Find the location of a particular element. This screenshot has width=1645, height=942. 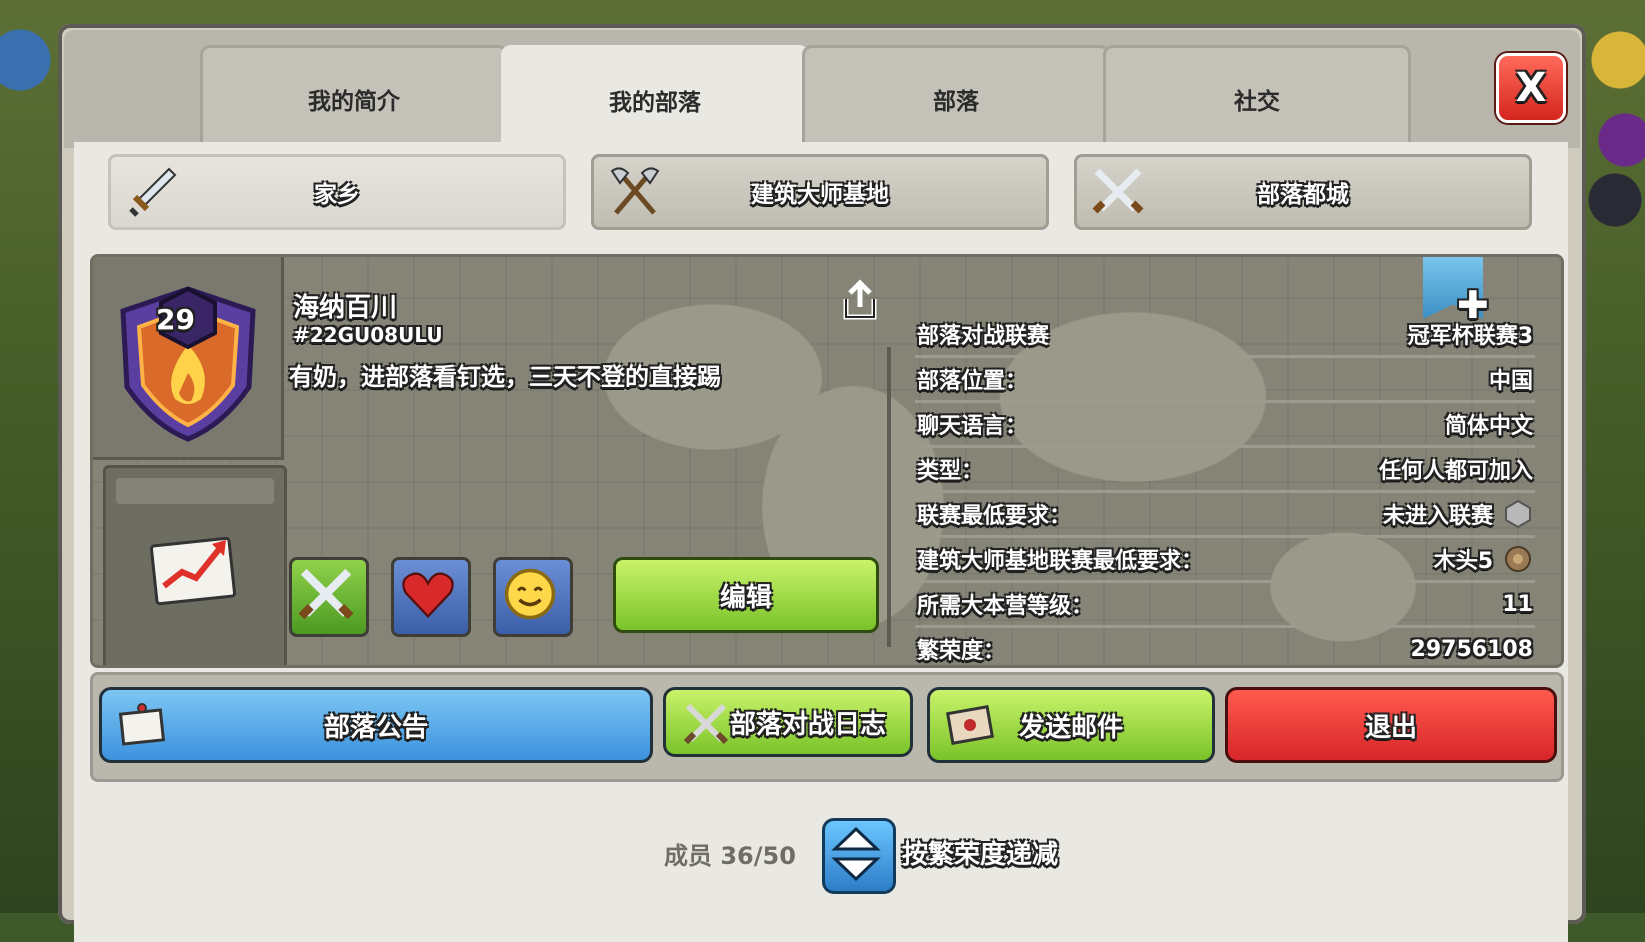

button-label: 发送邮件 is located at coordinates (1070, 727).